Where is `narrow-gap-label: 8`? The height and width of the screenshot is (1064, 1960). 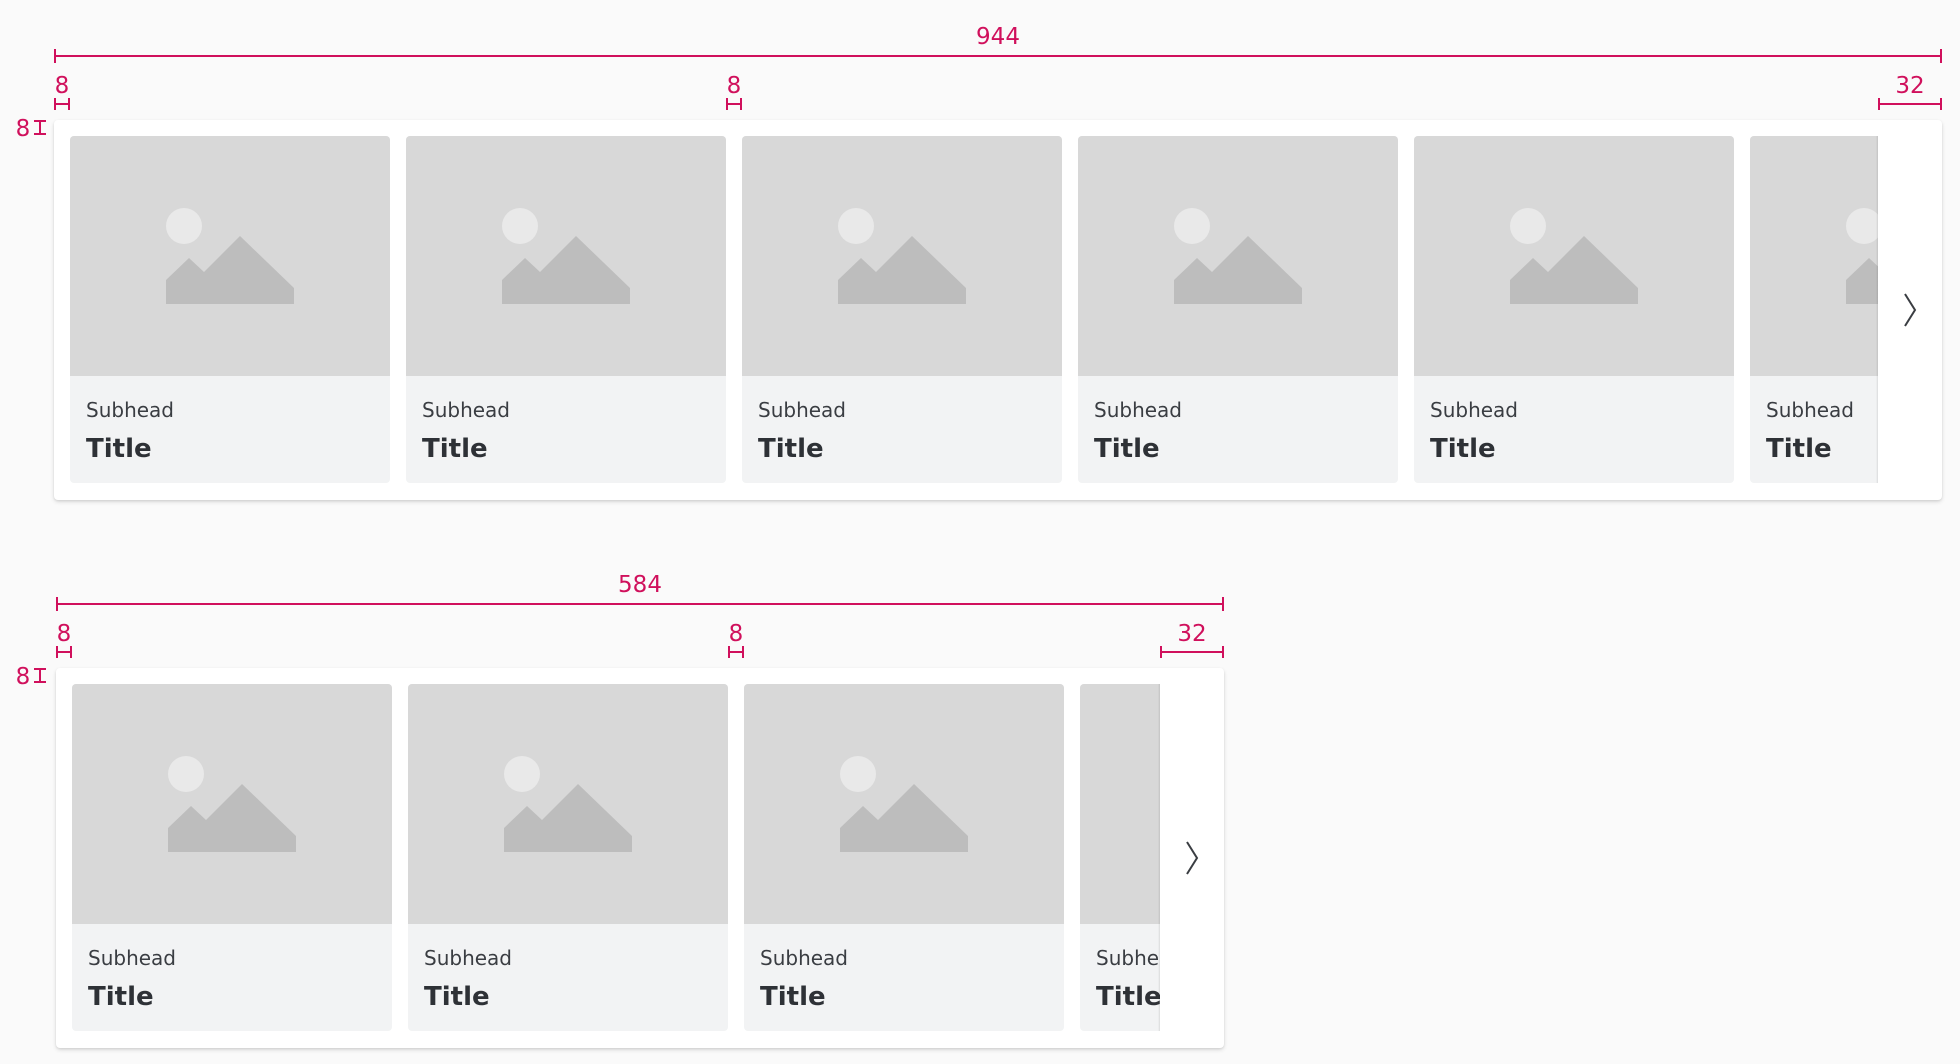 narrow-gap-label: 8 is located at coordinates (736, 634).